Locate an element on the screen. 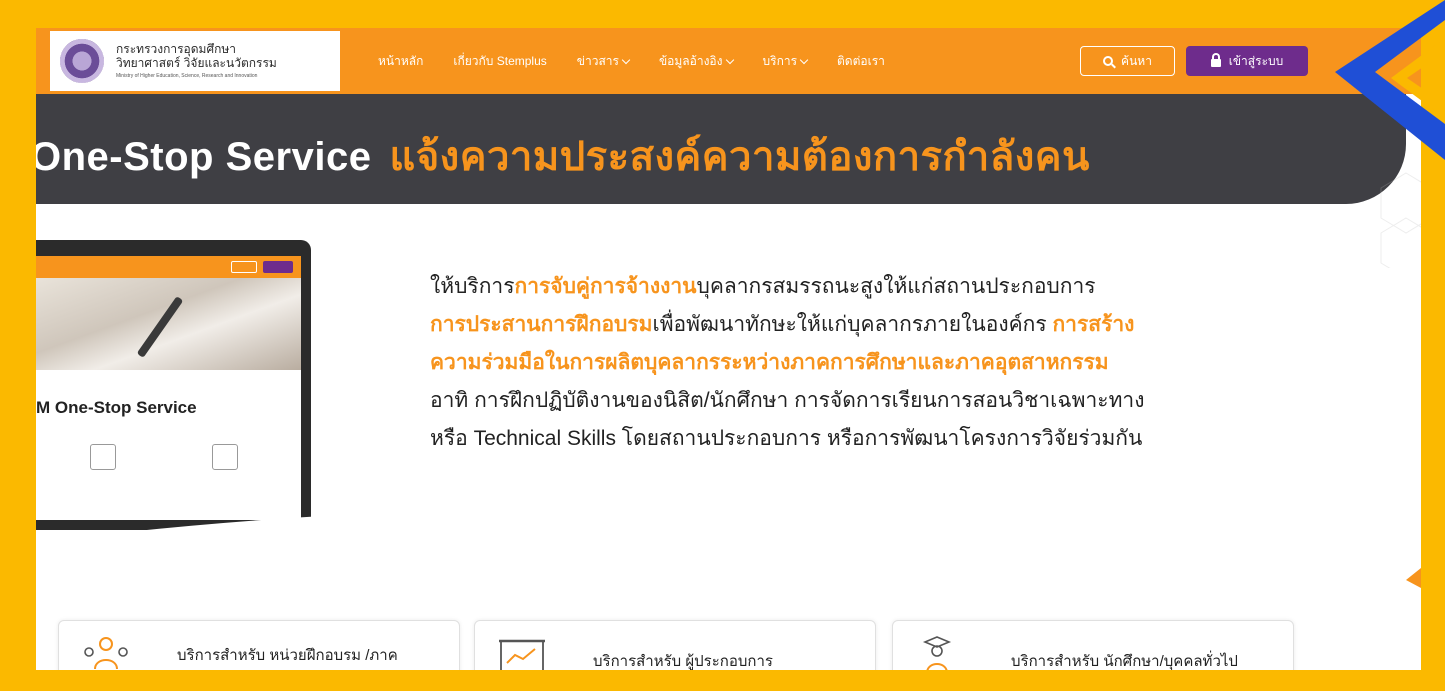 The width and height of the screenshot is (1445, 691). laptop-screen: M One-Stop Service is located at coordinates (168, 388).